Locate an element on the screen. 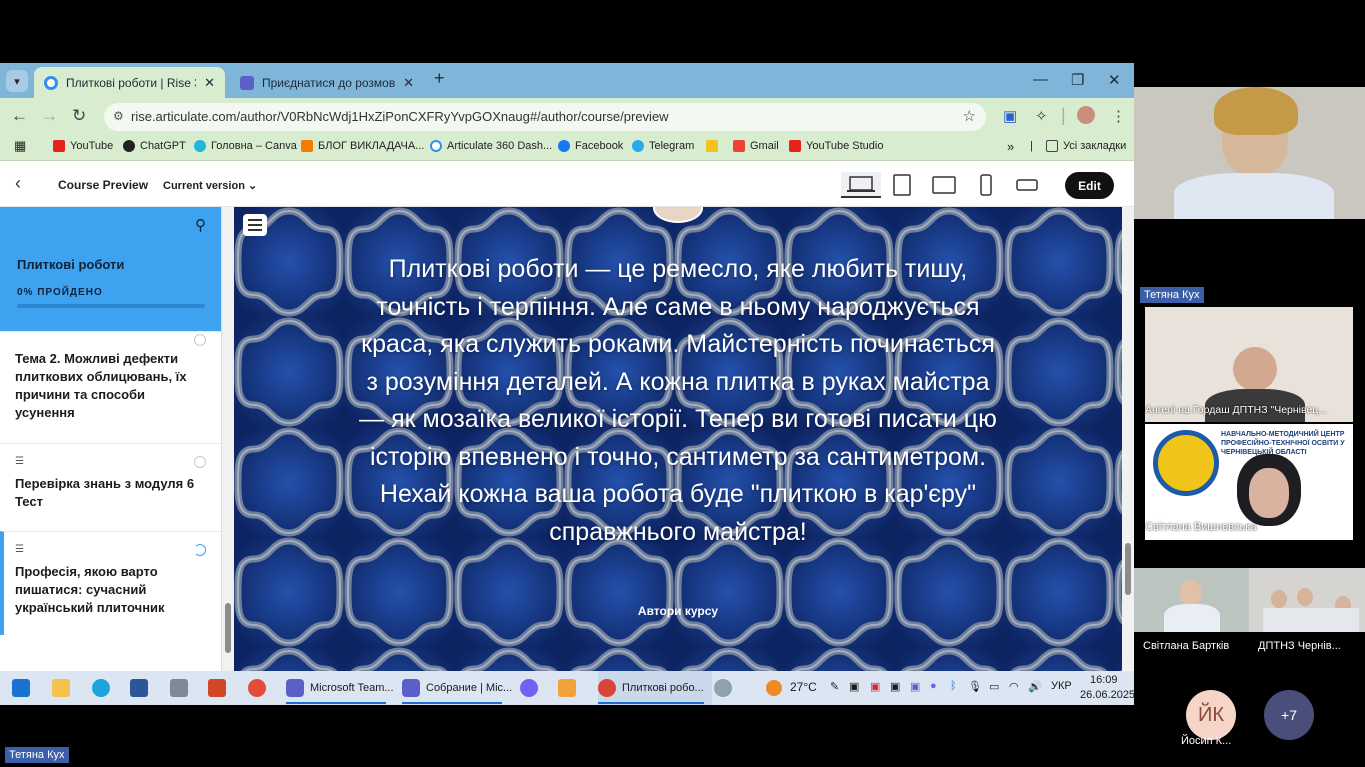  reload-icon: ↻ is located at coordinates (79, 116).